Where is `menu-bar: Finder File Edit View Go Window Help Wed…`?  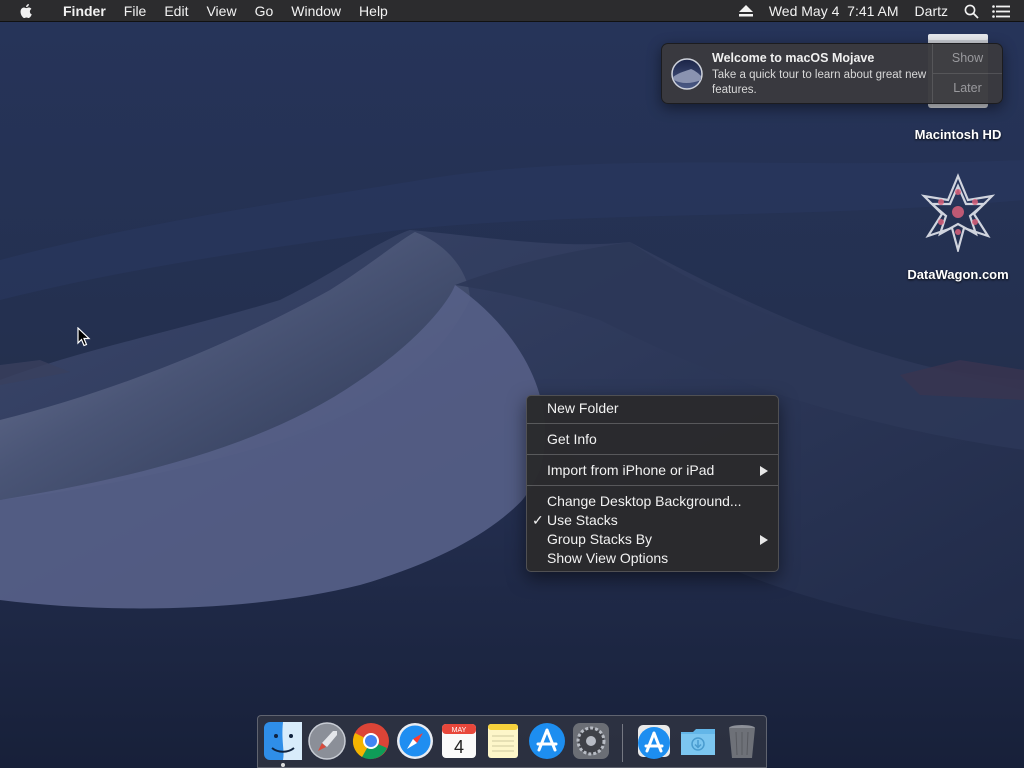
menu-bar: Finder File Edit View Go Window Help Wed… is located at coordinates (512, 11).